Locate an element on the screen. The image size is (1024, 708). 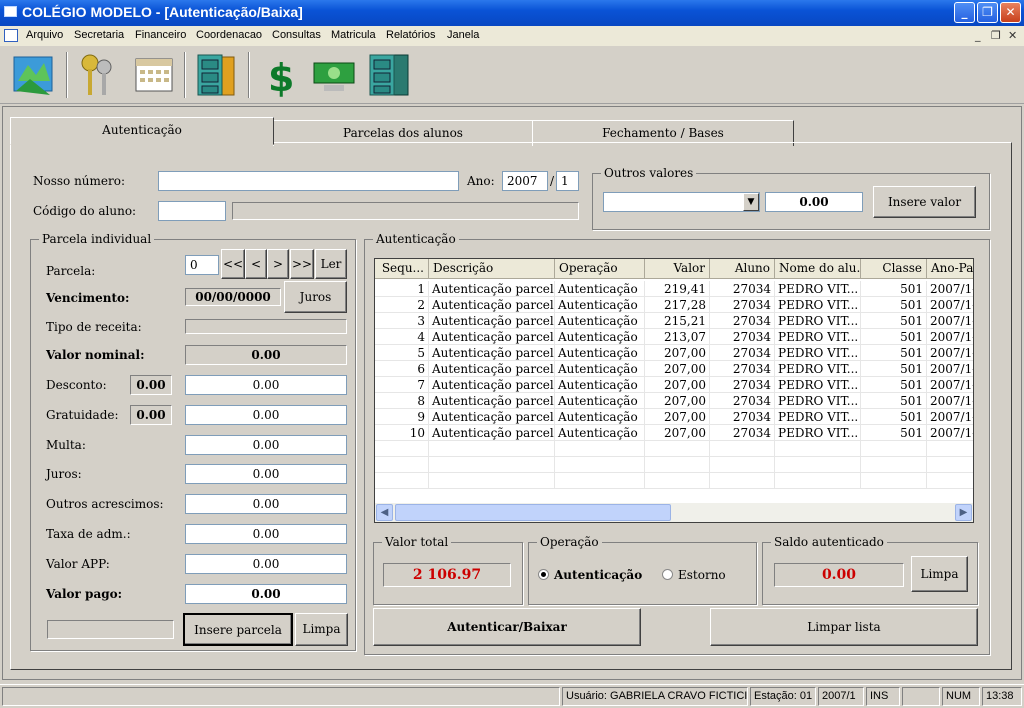
next-button: > is located at coordinates (278, 264).